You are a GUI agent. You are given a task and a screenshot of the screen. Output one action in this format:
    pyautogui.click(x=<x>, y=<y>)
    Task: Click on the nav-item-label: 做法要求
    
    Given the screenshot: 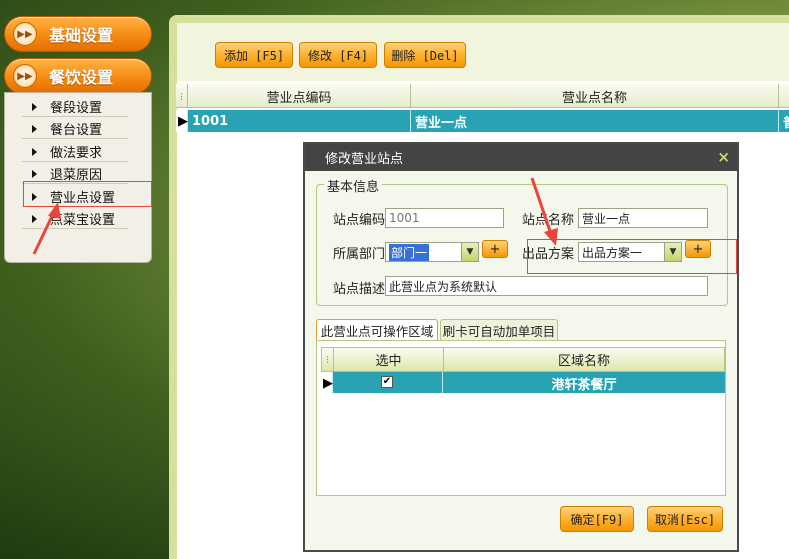 What is the action you would take?
    pyautogui.click(x=76, y=153)
    